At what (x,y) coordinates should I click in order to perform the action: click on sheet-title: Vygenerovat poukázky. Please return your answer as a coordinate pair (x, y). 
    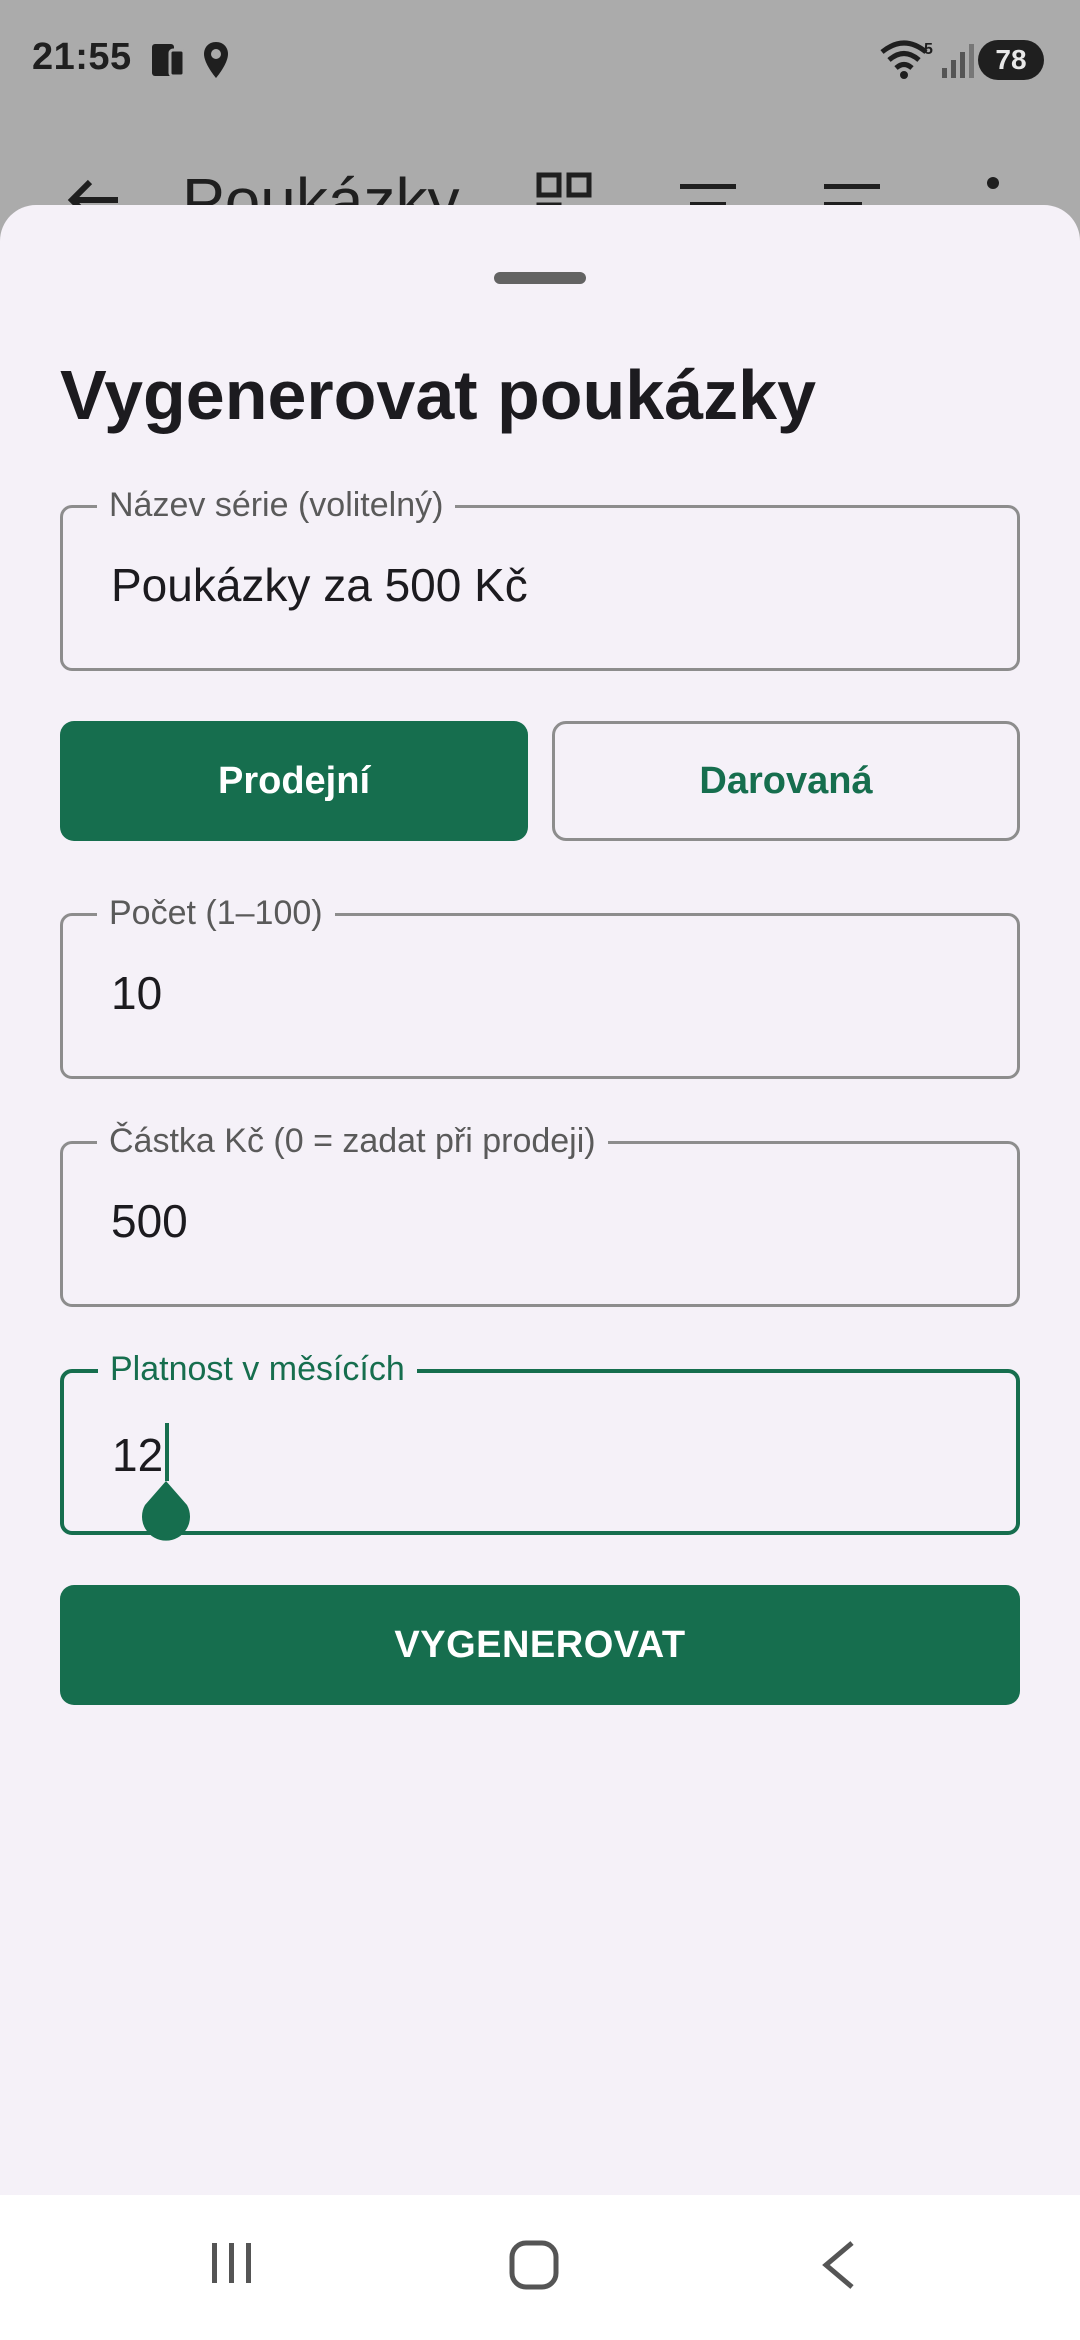
    Looking at the image, I should click on (438, 395).